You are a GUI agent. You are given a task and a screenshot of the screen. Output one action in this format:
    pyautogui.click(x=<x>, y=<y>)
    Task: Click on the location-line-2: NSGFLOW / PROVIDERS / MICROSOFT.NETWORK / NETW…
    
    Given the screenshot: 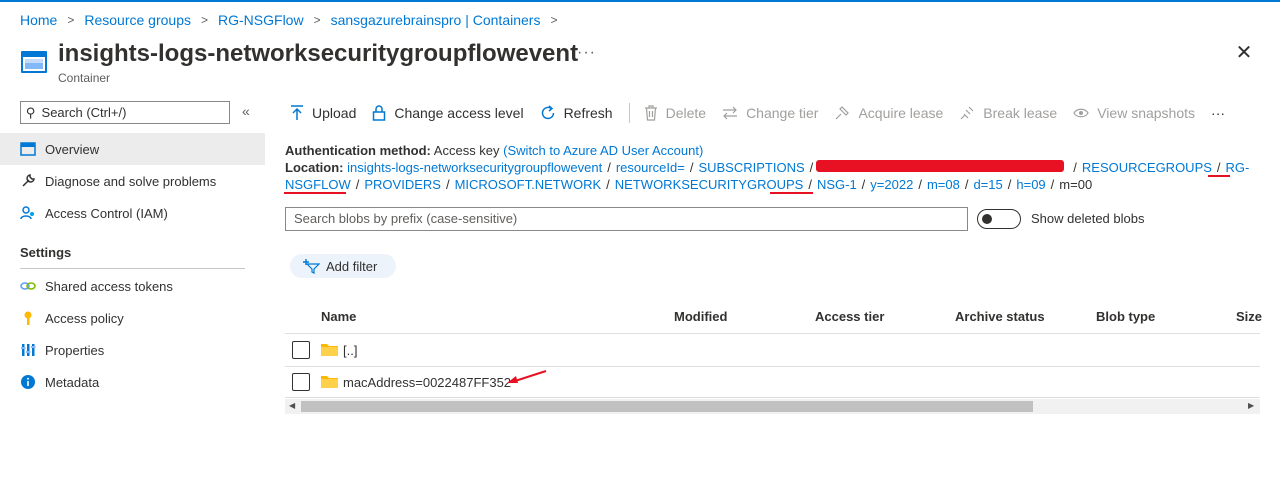 What is the action you would take?
    pyautogui.click(x=765, y=184)
    